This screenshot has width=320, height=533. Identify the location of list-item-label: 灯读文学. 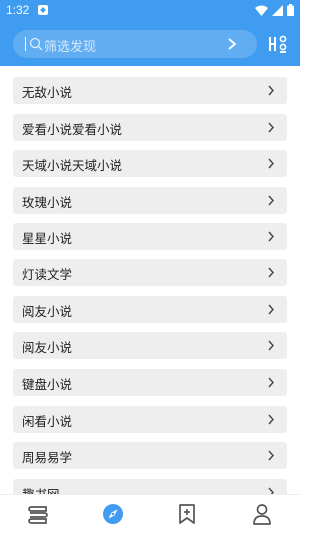
(47, 274).